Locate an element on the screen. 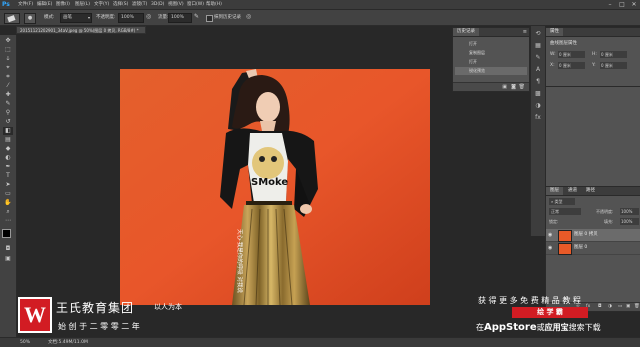 The width and height of the screenshot is (640, 347). marquee-tool-icon: ⬚ is located at coordinates (8, 50).